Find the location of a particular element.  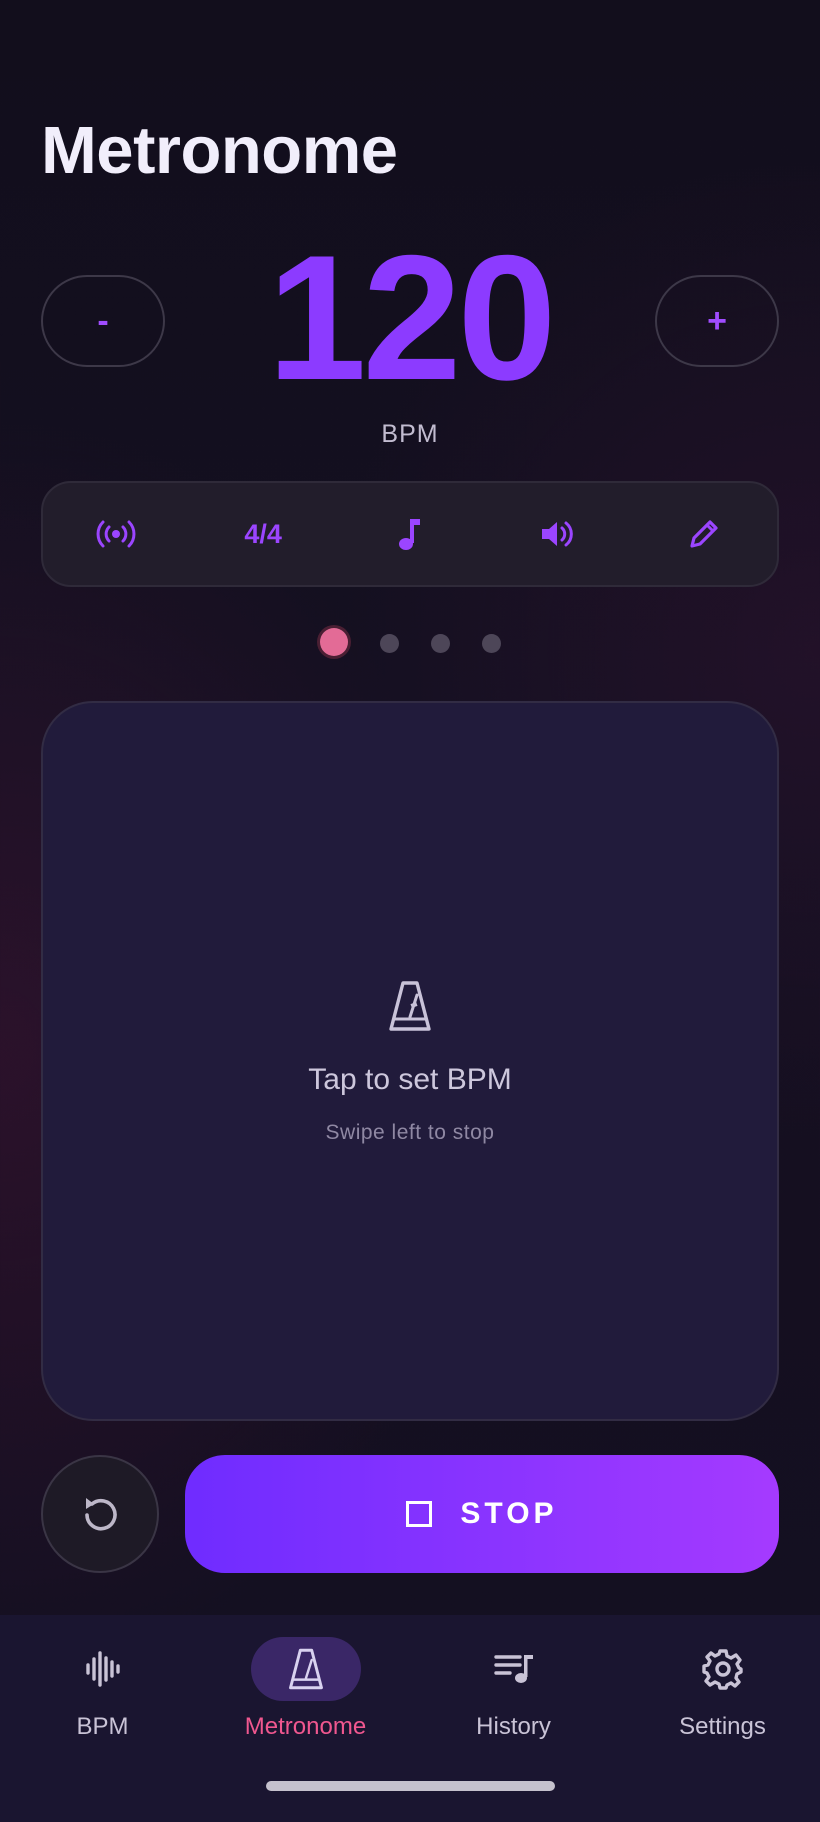

pencil-icon is located at coordinates (703, 534).